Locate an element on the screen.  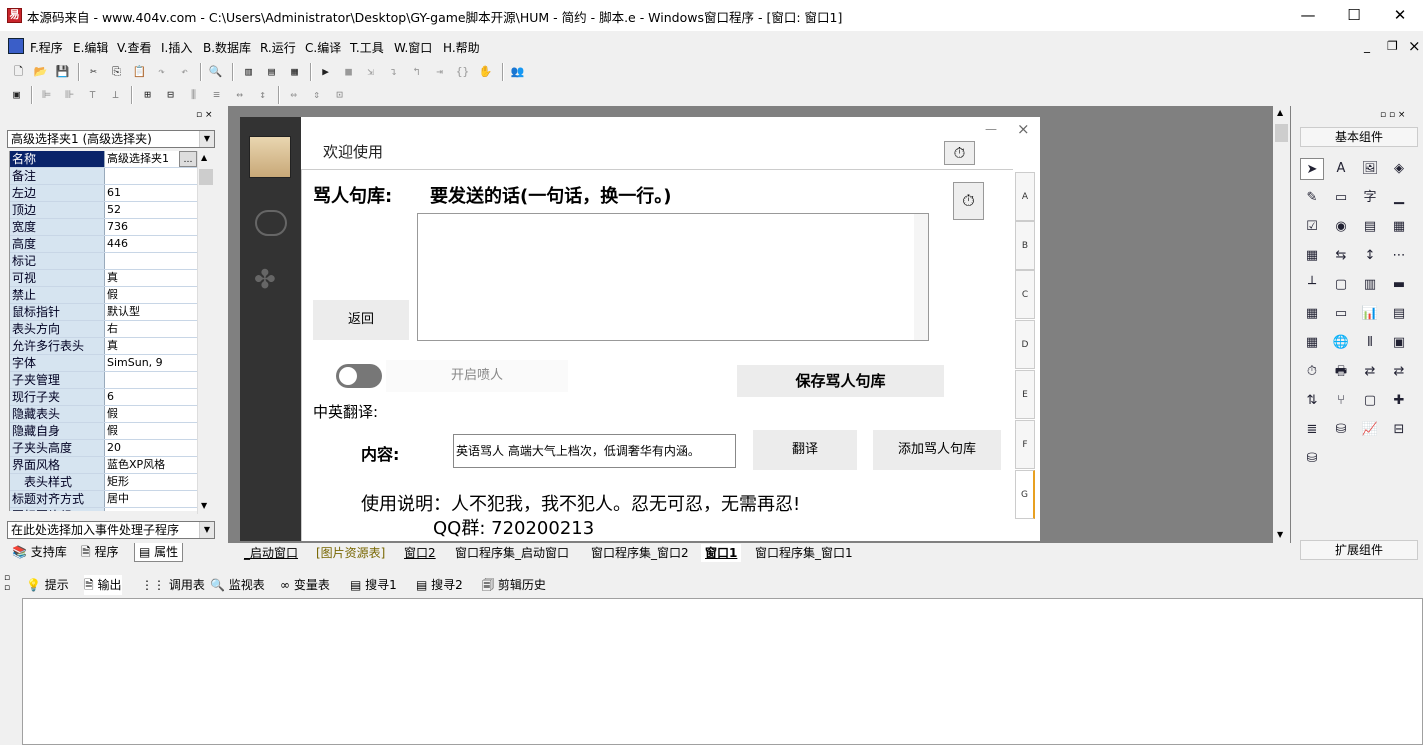
property-value: 61 is located at coordinates (151, 193).